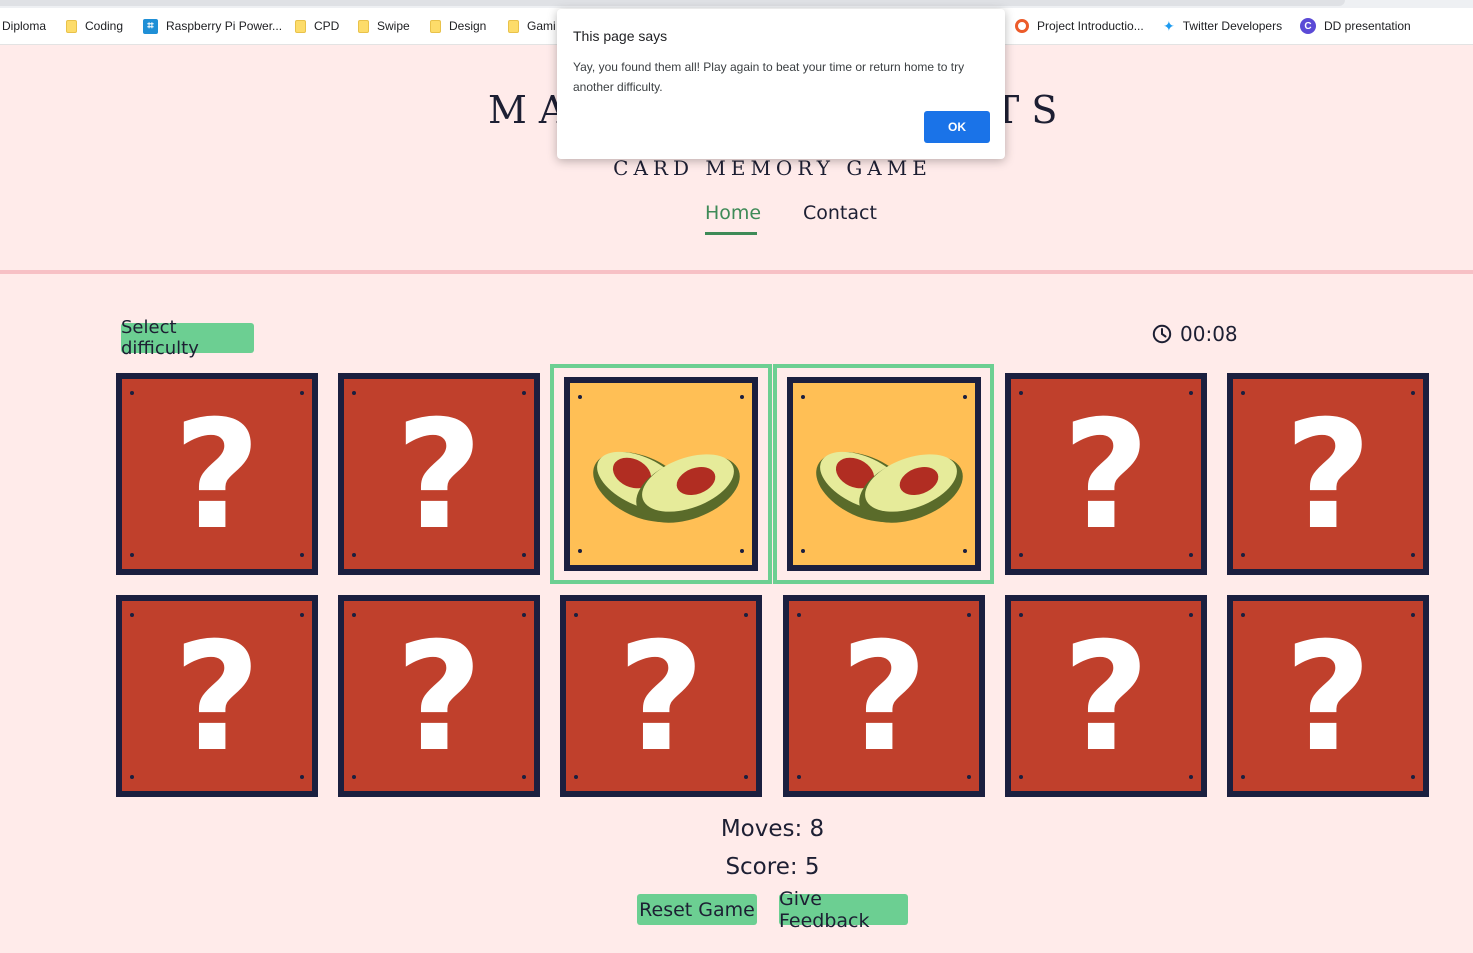 The height and width of the screenshot is (953, 1473). Describe the element at coordinates (736, 272) in the screenshot. I see `header-divider` at that location.